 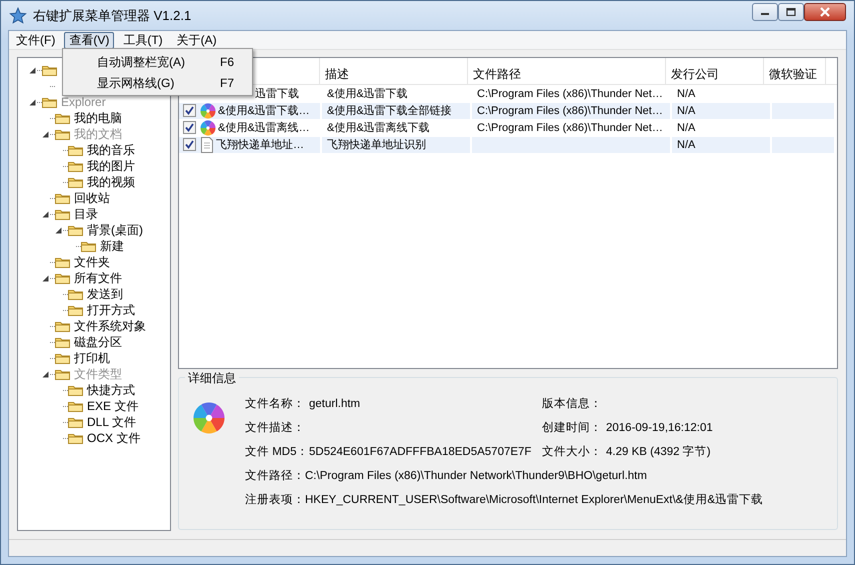 I want to click on field-value: HKEY_CURRENT_USER\Software\Microsoft\Internet Explorer\MenuExt\&使用&迅雷下载, so click(x=534, y=500).